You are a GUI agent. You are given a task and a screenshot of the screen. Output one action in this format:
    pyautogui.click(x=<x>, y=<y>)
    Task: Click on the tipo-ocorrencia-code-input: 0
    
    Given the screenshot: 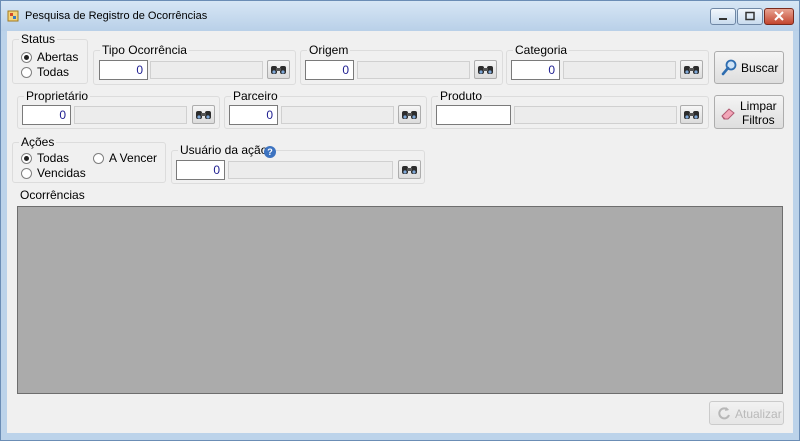 What is the action you would take?
    pyautogui.click(x=123, y=70)
    